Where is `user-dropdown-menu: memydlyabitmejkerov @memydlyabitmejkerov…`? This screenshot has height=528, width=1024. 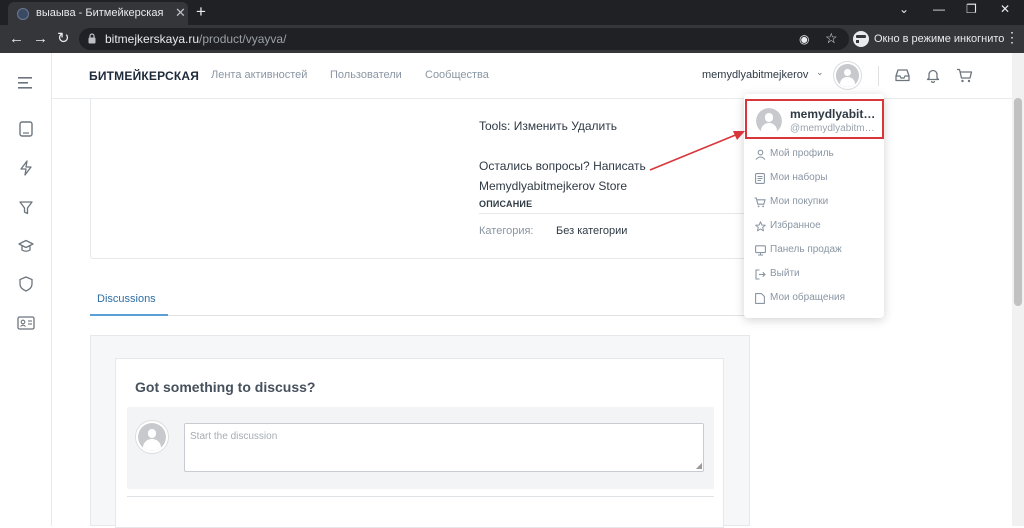
user-dropdown-menu: memydlyabitmejkerov @memydlyabitmejkerov… is located at coordinates (814, 206).